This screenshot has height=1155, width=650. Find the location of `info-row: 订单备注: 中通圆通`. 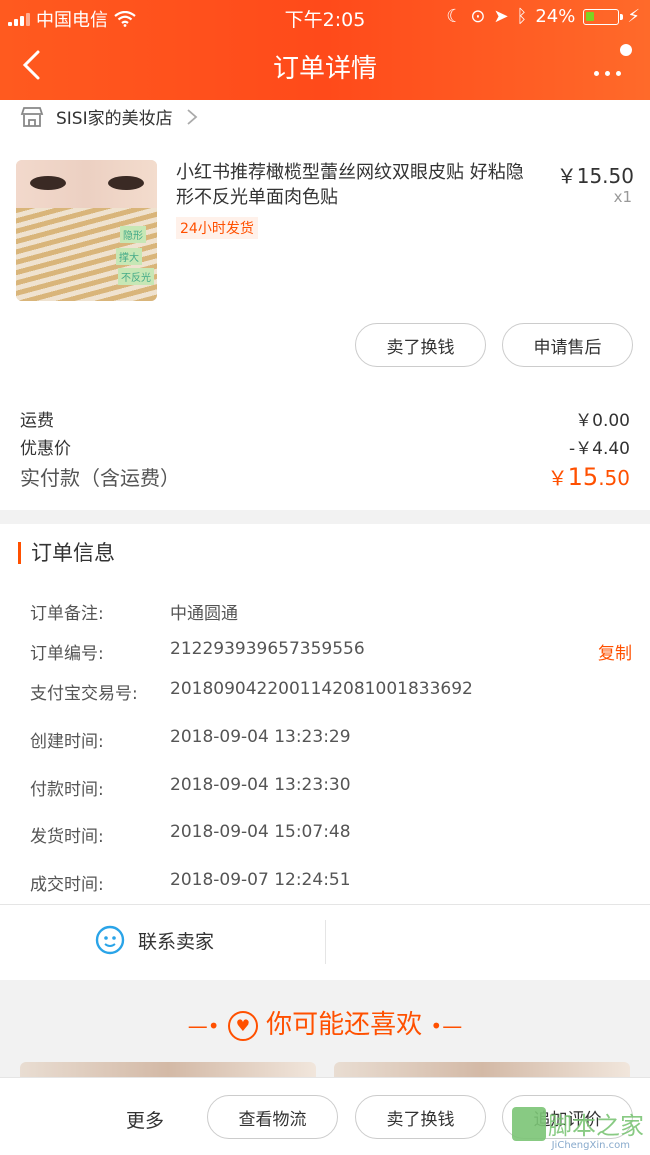

info-row: 订单备注: 中通圆通 is located at coordinates (134, 614).